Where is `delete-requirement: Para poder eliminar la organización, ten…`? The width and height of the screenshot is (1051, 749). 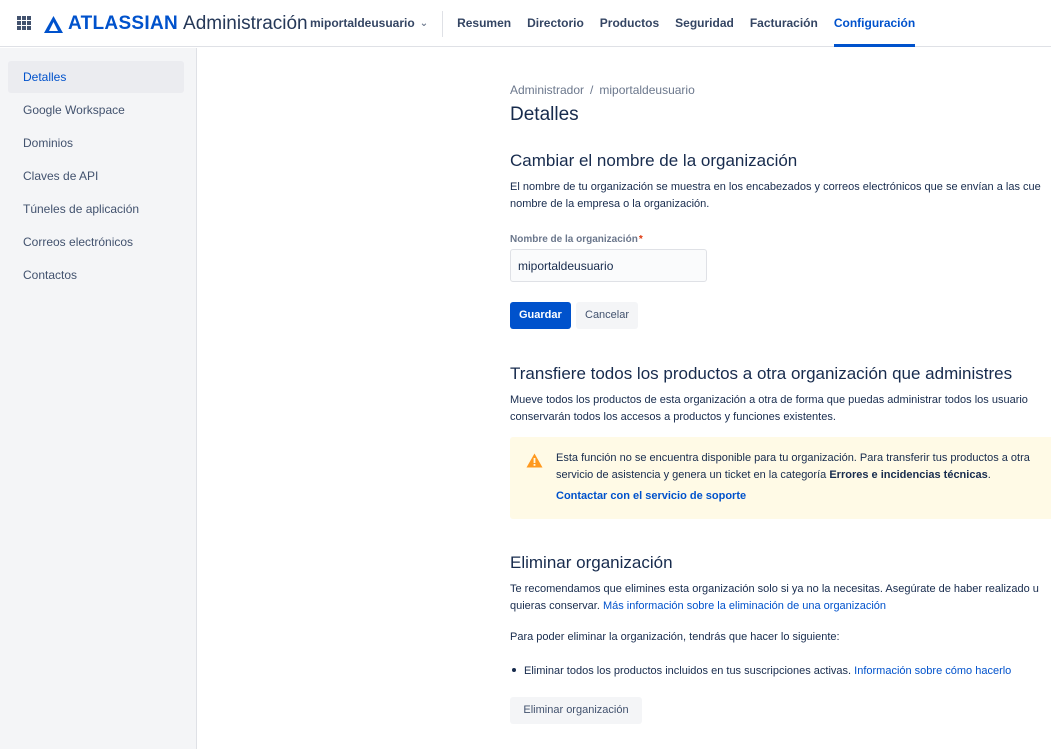 delete-requirement: Para poder eliminar la organización, ten… is located at coordinates (675, 637).